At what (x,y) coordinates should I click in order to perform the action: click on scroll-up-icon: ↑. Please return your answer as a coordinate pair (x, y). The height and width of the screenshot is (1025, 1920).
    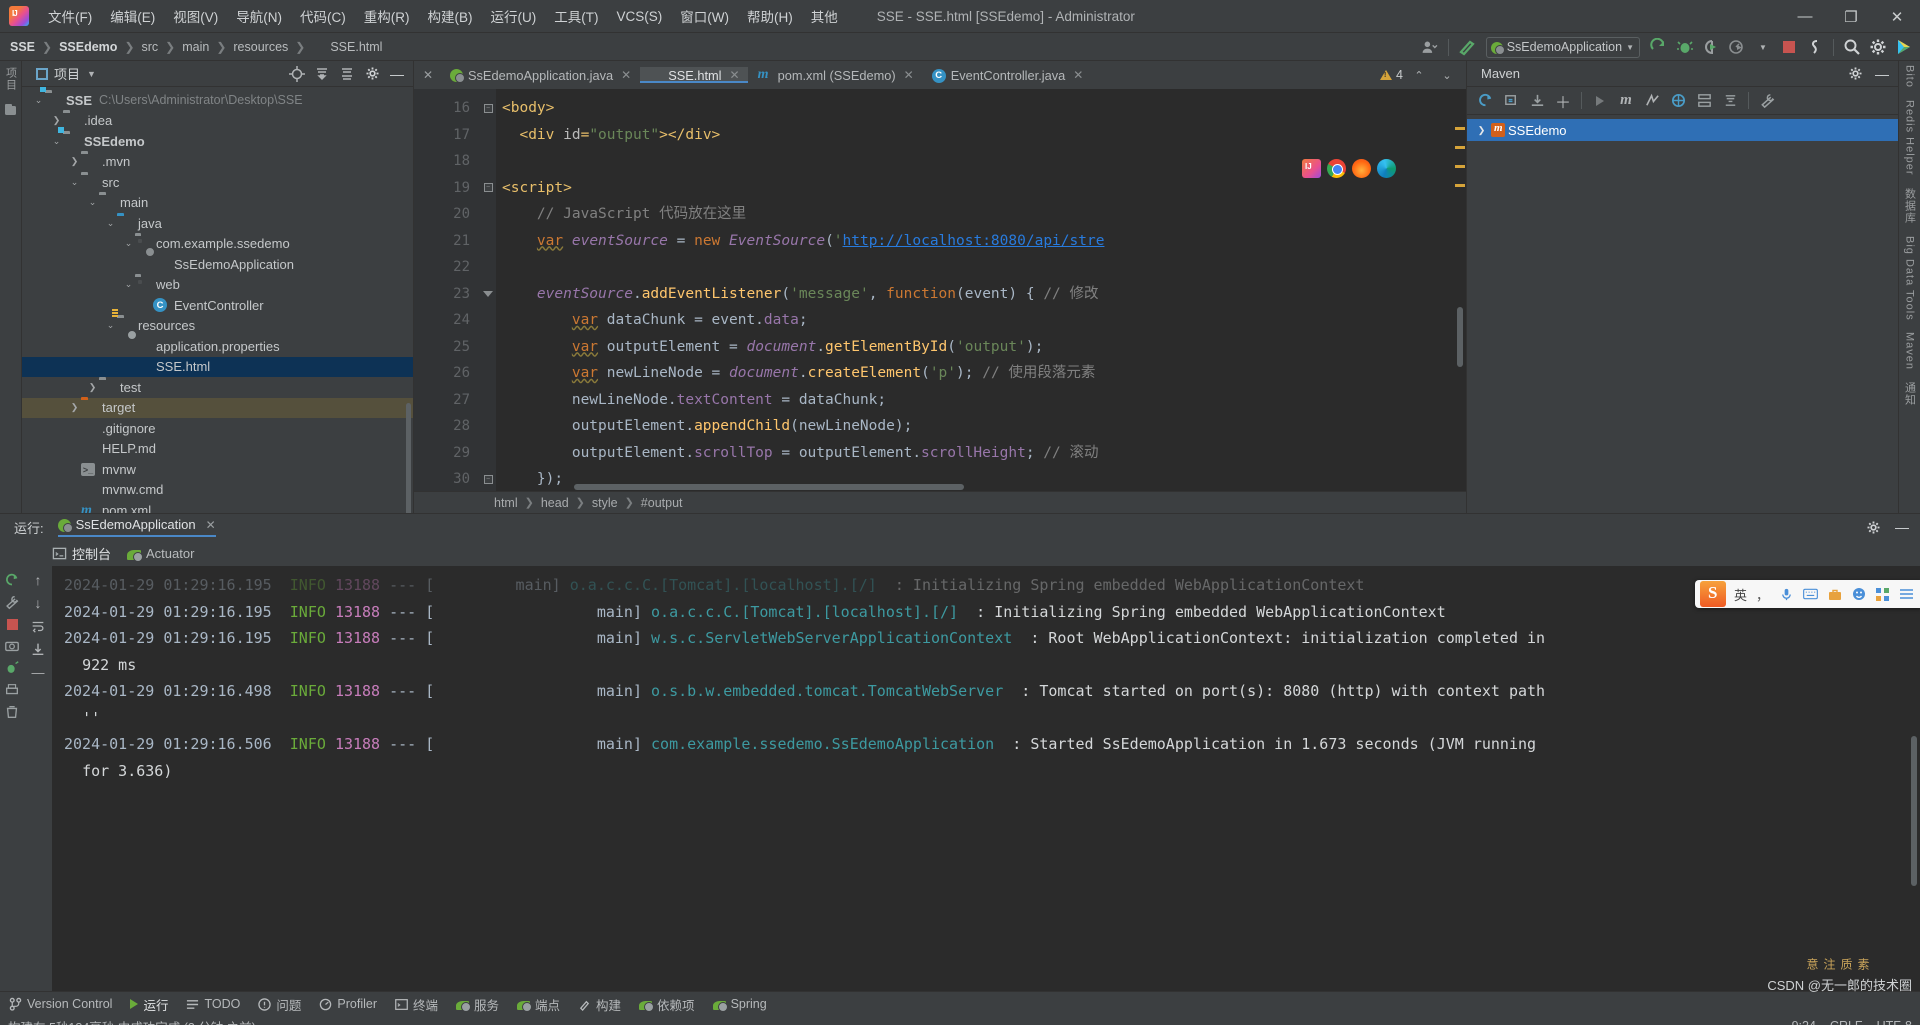
    Looking at the image, I should click on (38, 580).